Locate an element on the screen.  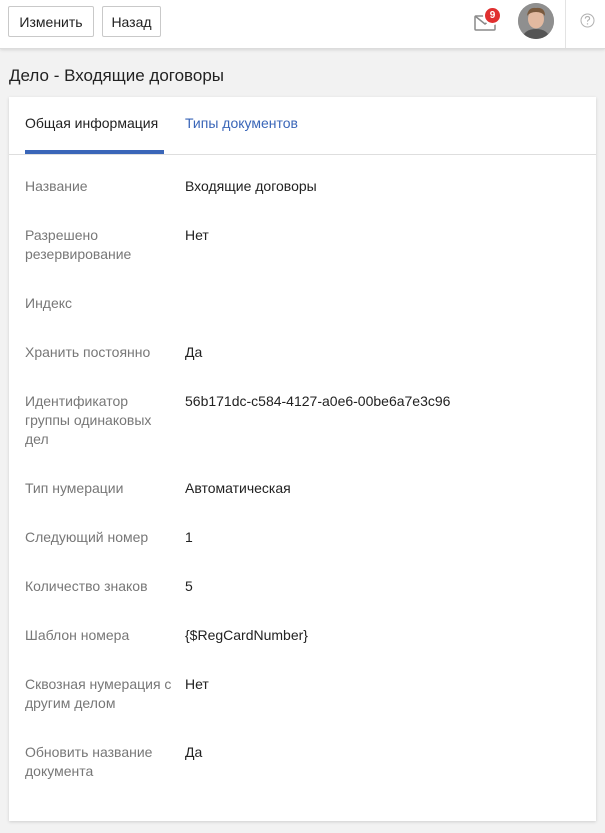
back-button: Назад is located at coordinates (131, 21).